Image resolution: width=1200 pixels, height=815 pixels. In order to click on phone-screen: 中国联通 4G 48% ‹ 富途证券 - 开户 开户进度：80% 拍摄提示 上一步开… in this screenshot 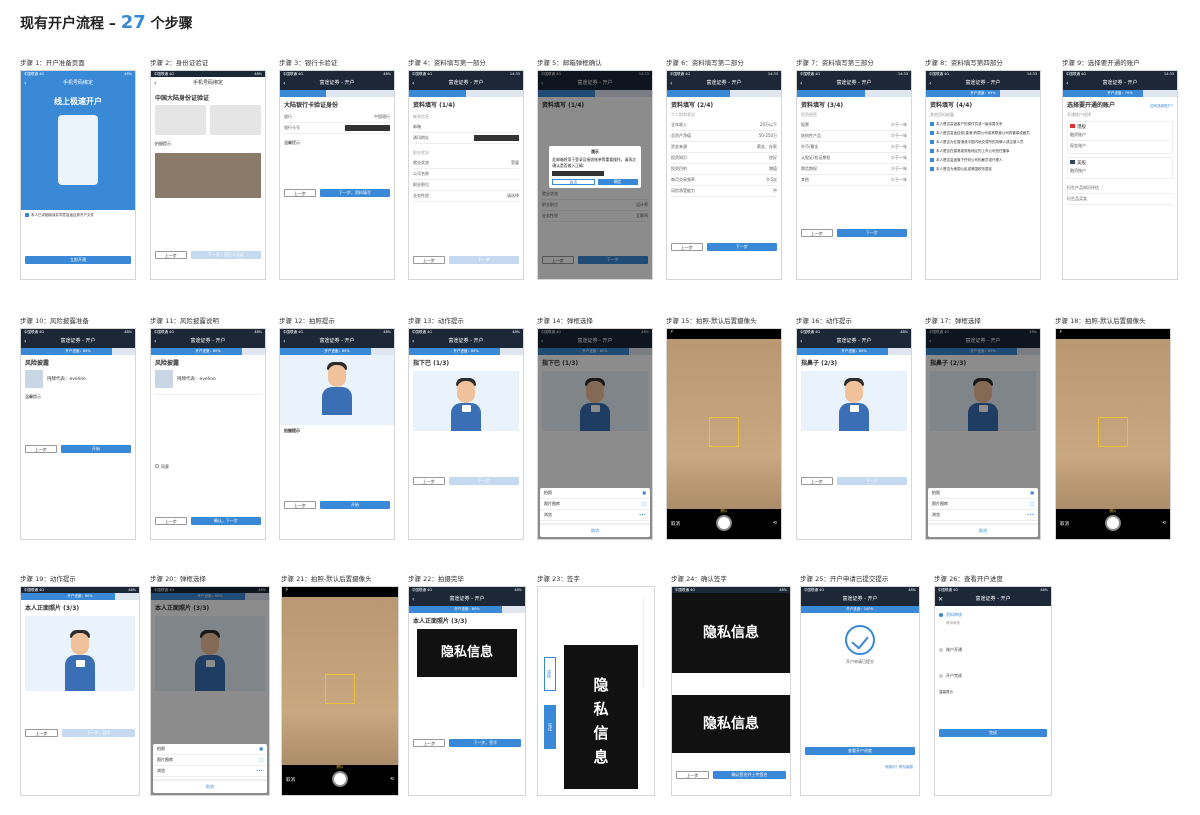, I will do `click(337, 434)`.